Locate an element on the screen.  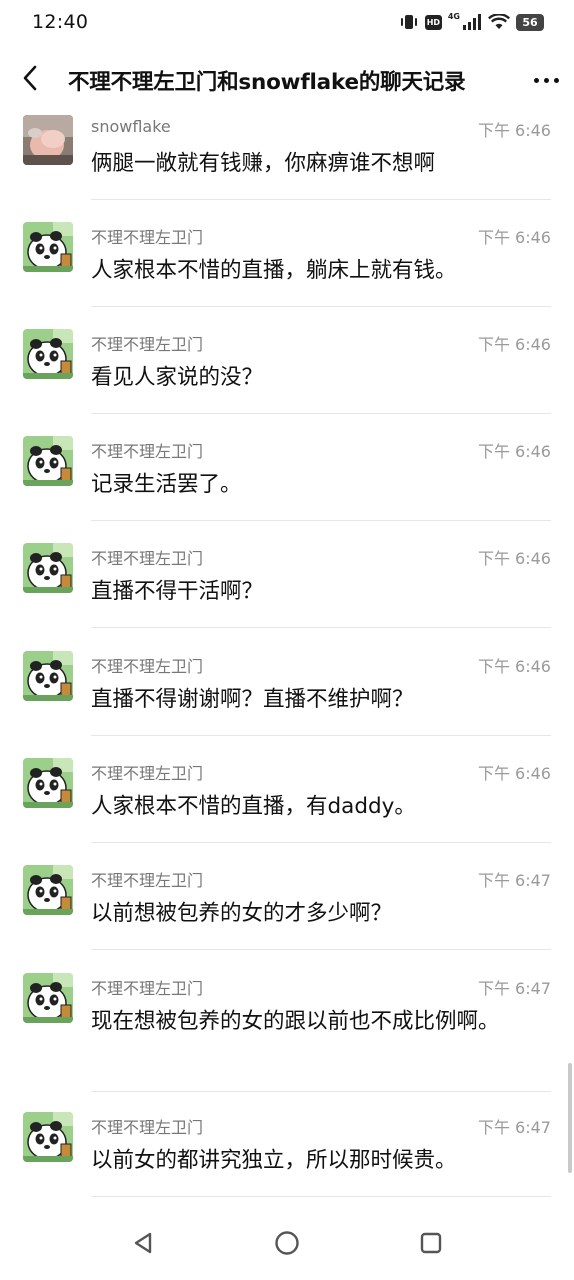
chevron-left-icon is located at coordinates (30, 80).